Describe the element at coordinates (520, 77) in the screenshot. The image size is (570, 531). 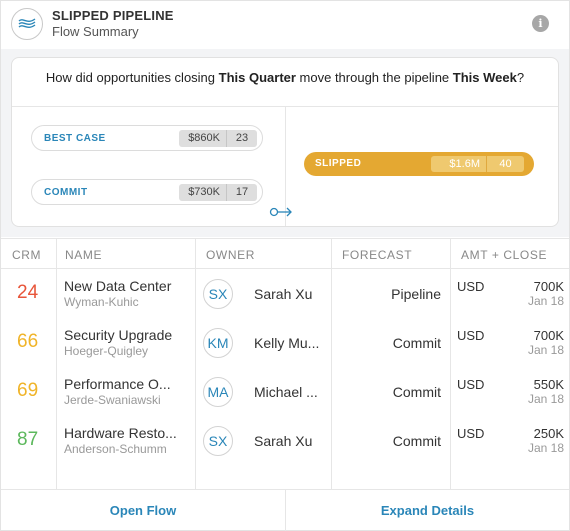
I see `question-mark: ?` at that location.